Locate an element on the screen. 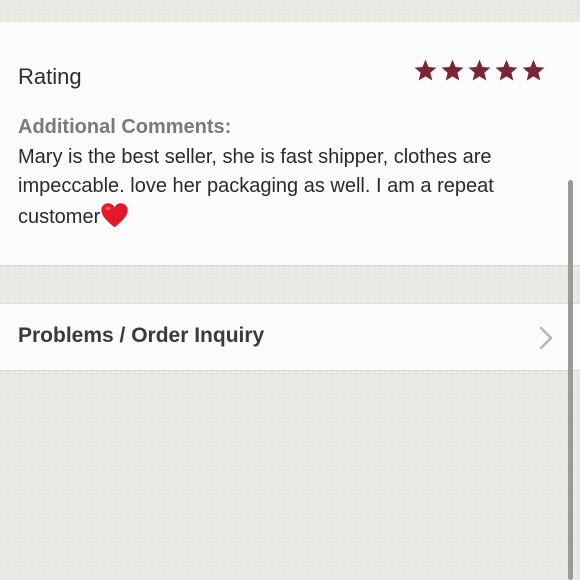 The image size is (580, 580). scrollbar is located at coordinates (570, 380).